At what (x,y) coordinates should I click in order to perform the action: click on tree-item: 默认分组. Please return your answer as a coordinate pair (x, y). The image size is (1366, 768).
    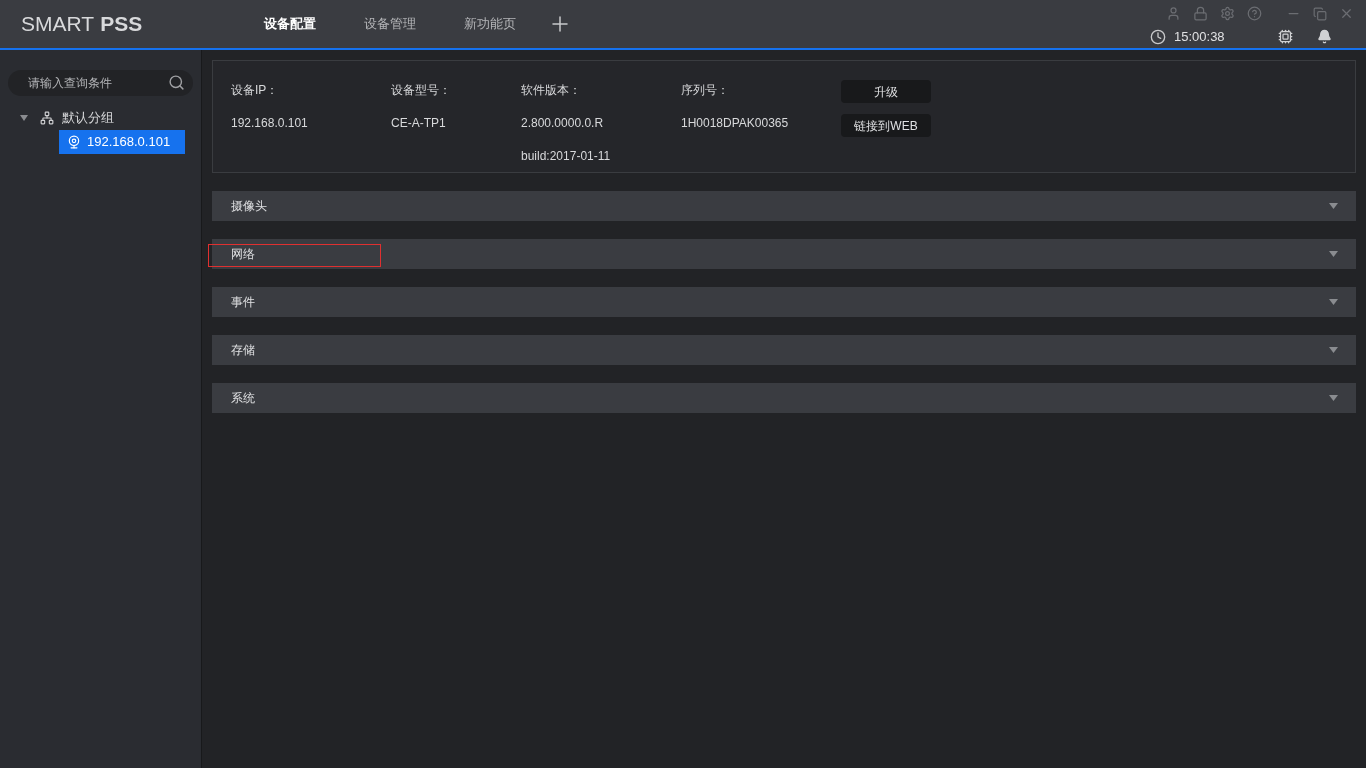
    Looking at the image, I should click on (88, 118).